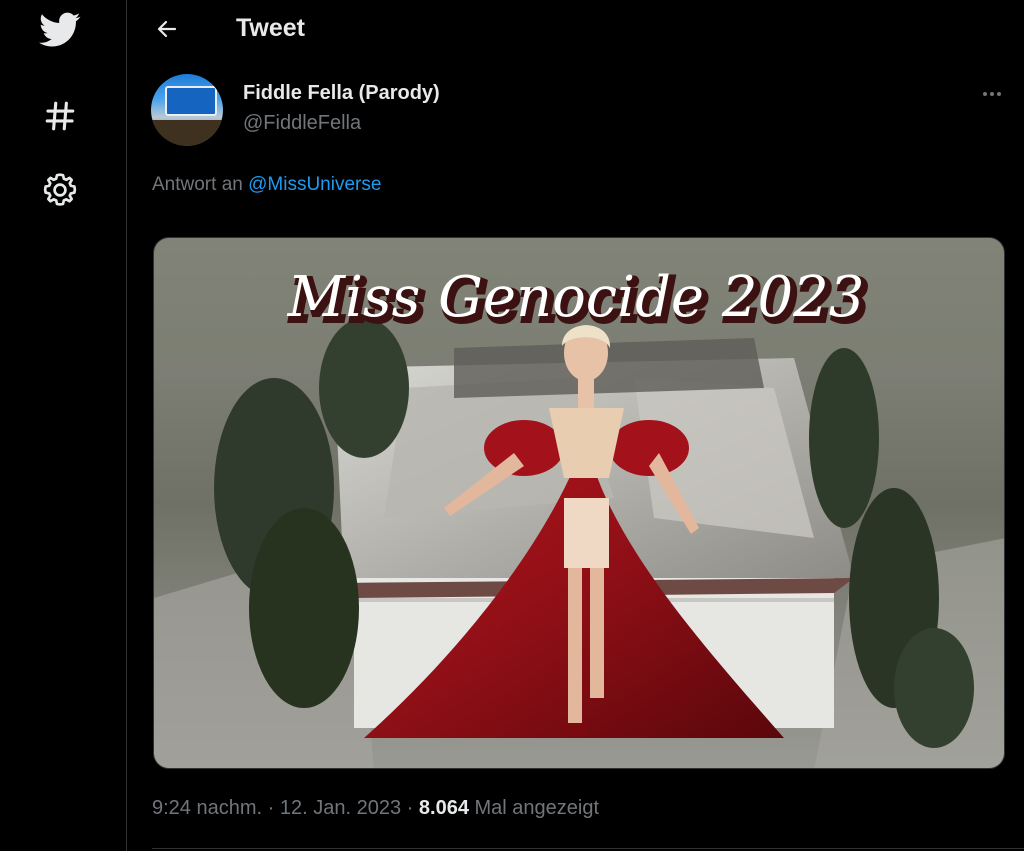 The height and width of the screenshot is (851, 1024). What do you see at coordinates (302, 123) in the screenshot?
I see `author-handle: @FiddleFella` at bounding box center [302, 123].